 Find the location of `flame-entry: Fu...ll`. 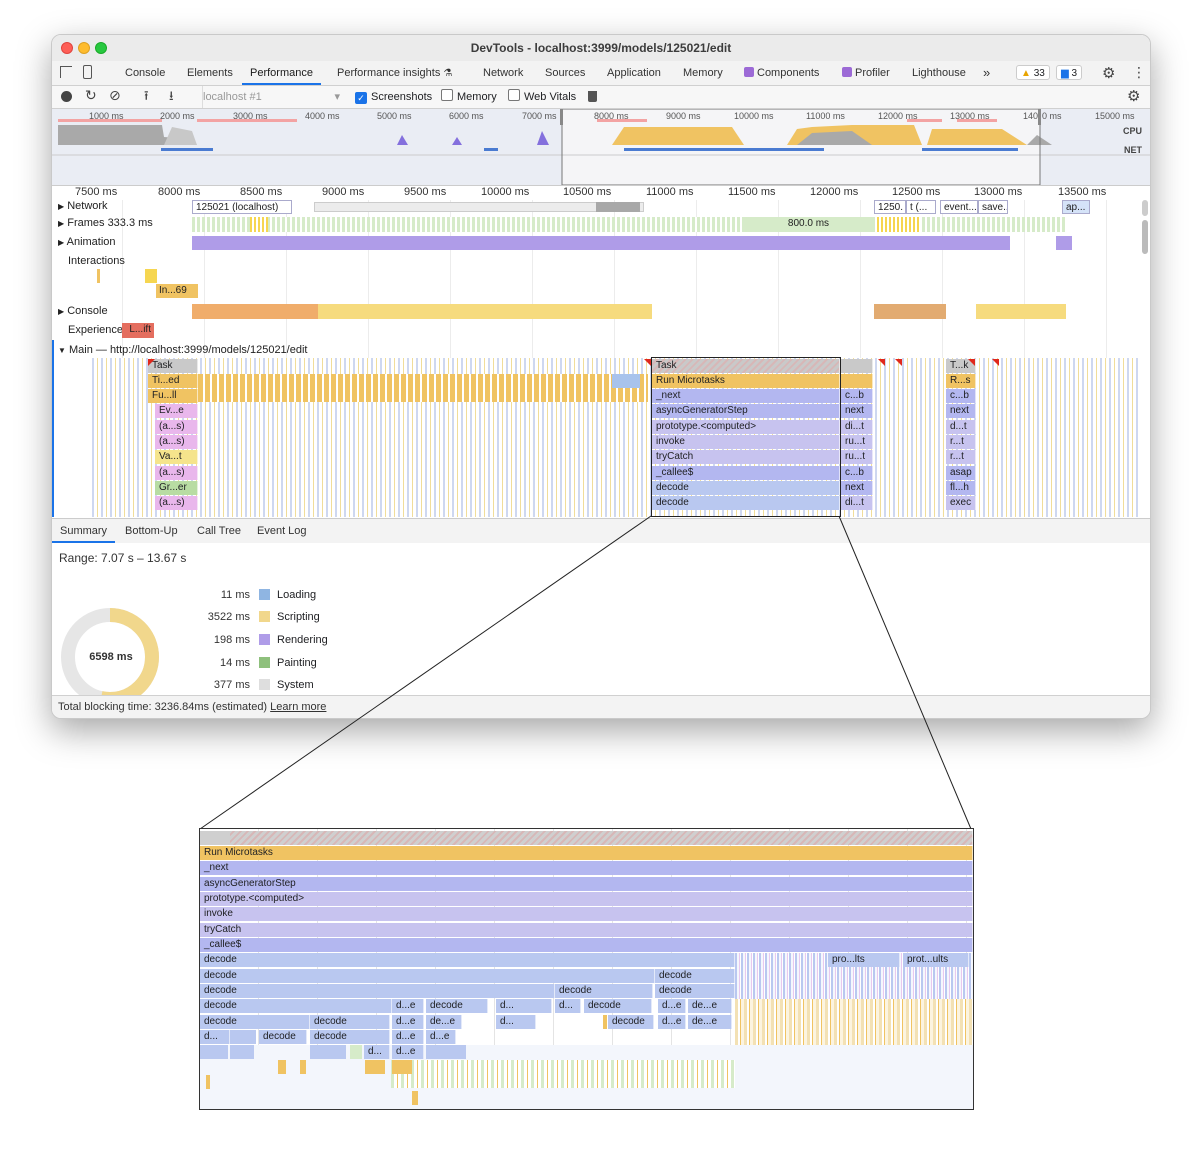

flame-entry: Fu...ll is located at coordinates (173, 396).